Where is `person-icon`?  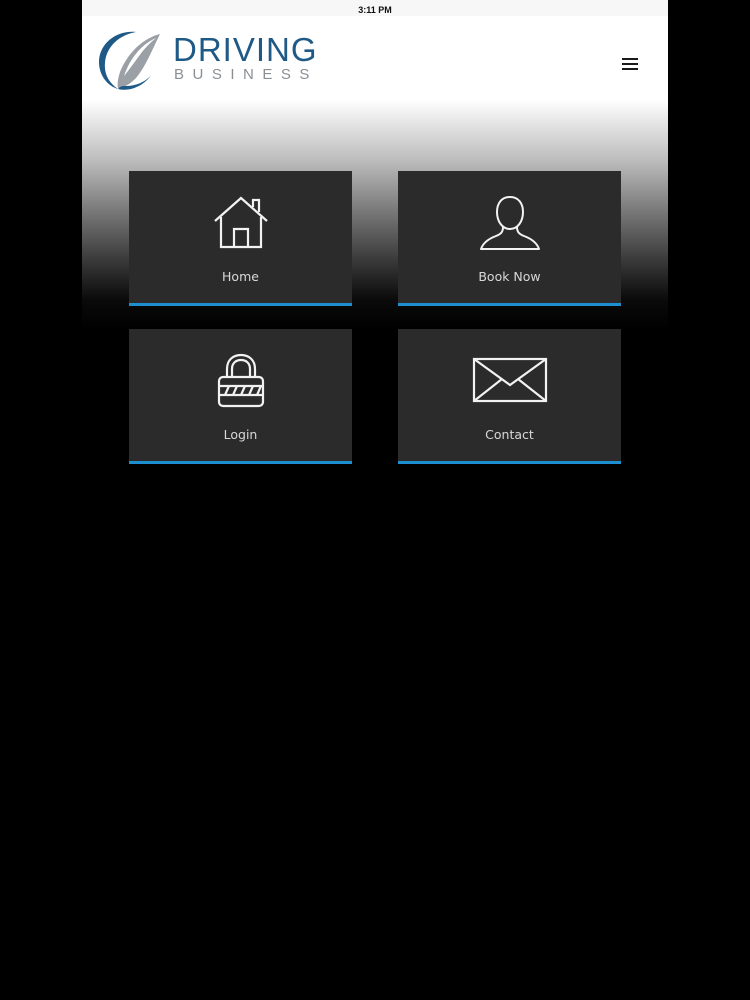 person-icon is located at coordinates (509, 223).